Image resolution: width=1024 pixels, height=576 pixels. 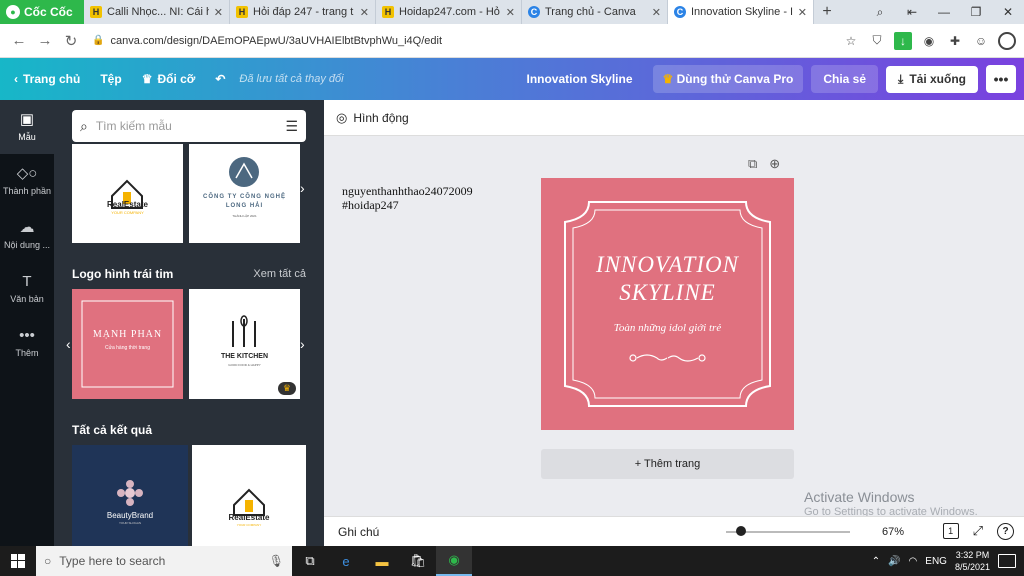 What do you see at coordinates (27, 343) in the screenshot?
I see `rail-item-more: ••• Thêm` at bounding box center [27, 343].